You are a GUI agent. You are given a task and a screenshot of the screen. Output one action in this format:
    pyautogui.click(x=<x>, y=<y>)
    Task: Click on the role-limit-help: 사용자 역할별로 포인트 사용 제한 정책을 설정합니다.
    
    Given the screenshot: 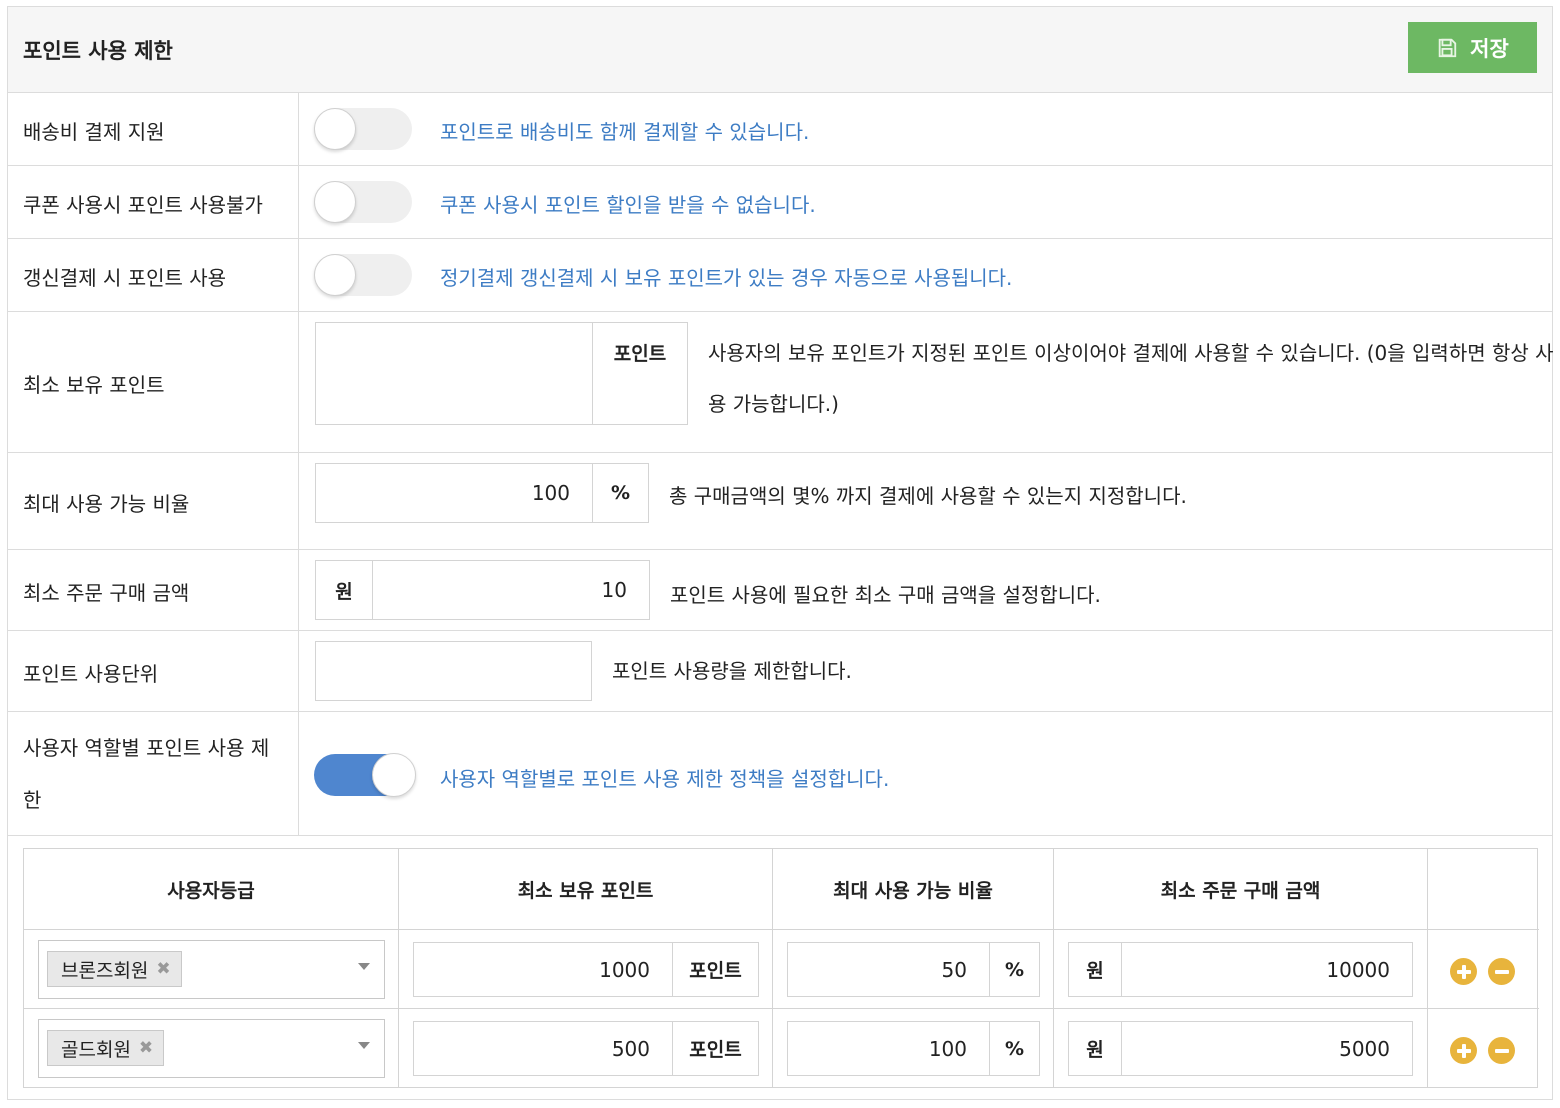 What is the action you would take?
    pyautogui.click(x=665, y=779)
    